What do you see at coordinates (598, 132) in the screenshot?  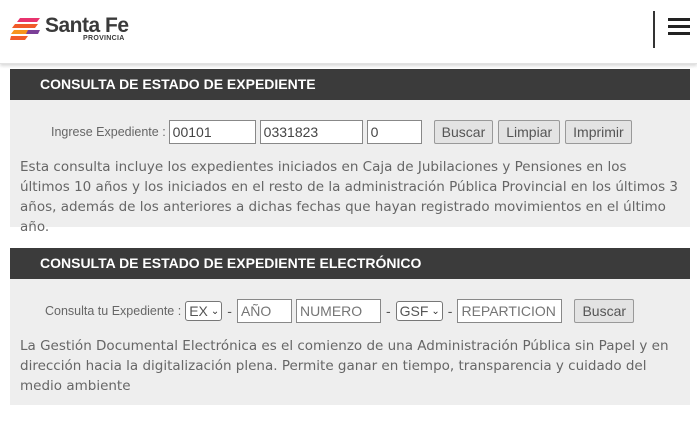 I see `imprimir-button: Imprimir` at bounding box center [598, 132].